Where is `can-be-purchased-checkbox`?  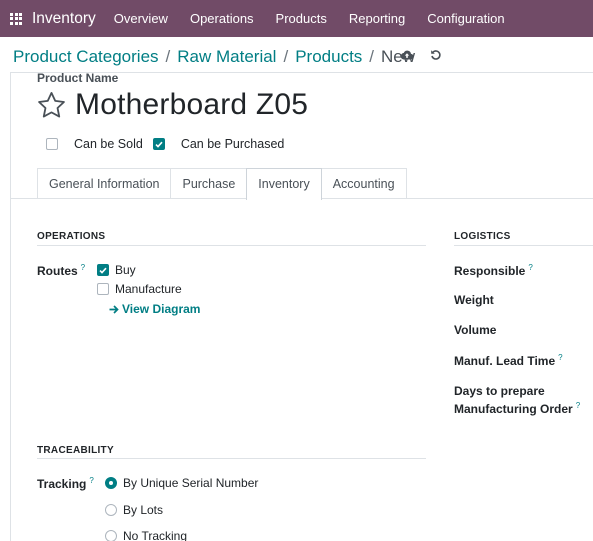 can-be-purchased-checkbox is located at coordinates (158, 144).